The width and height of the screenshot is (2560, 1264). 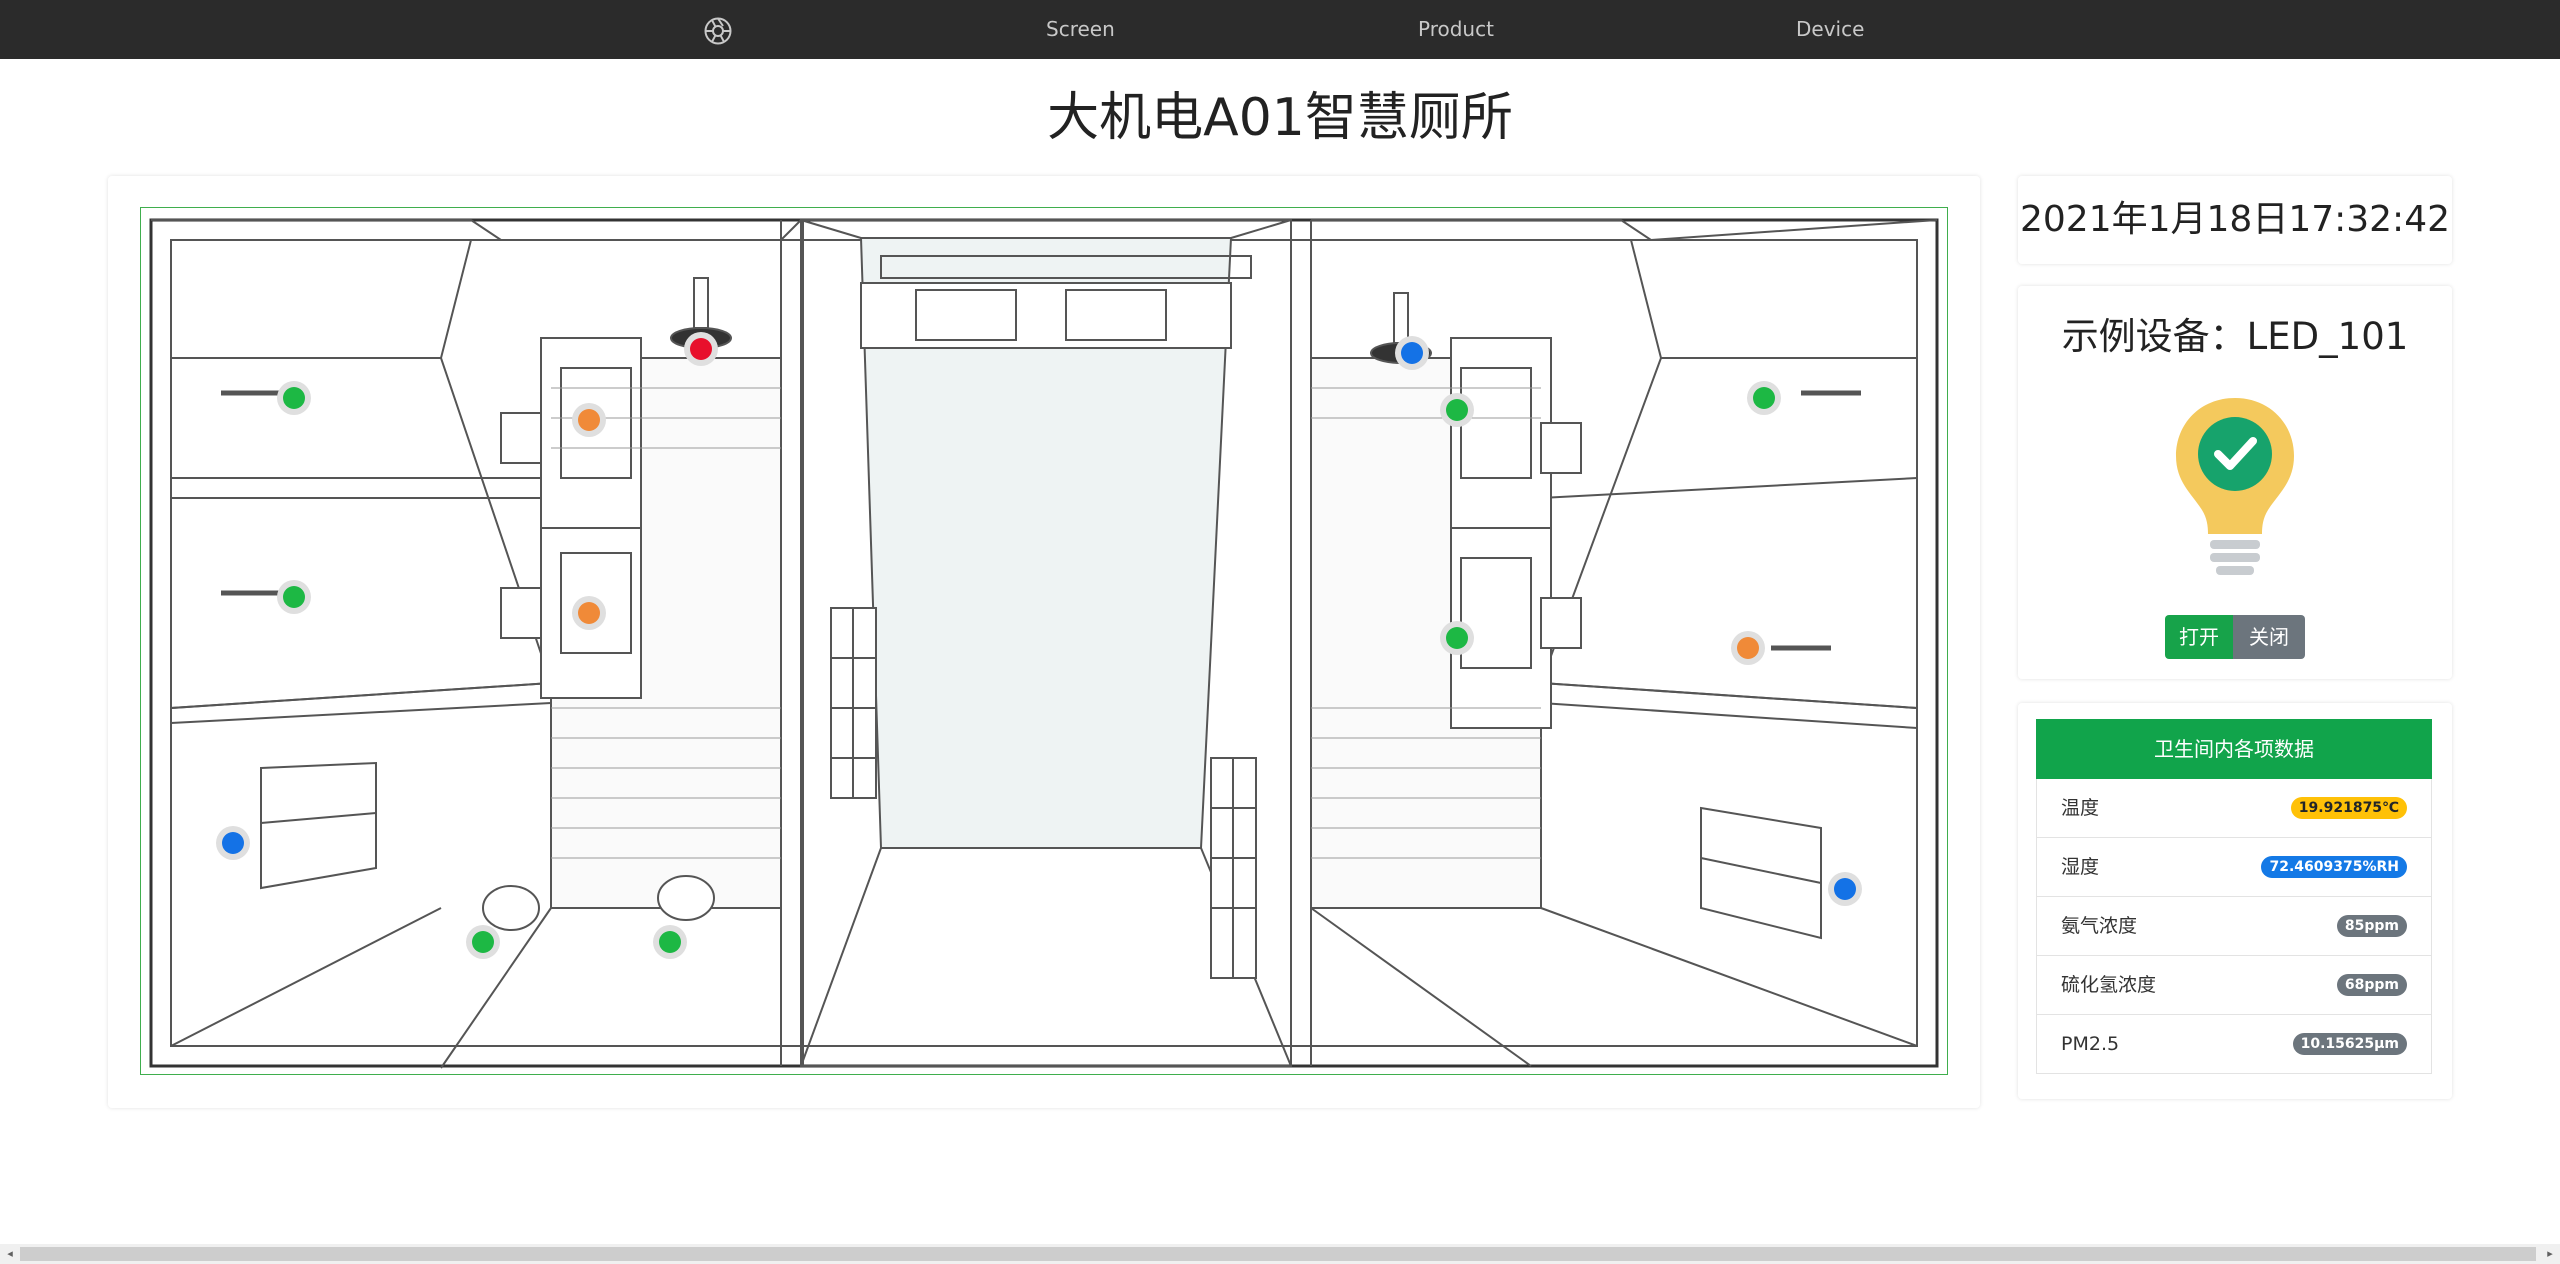 What do you see at coordinates (1748, 648) in the screenshot?
I see `sensor-right-stall-2-door` at bounding box center [1748, 648].